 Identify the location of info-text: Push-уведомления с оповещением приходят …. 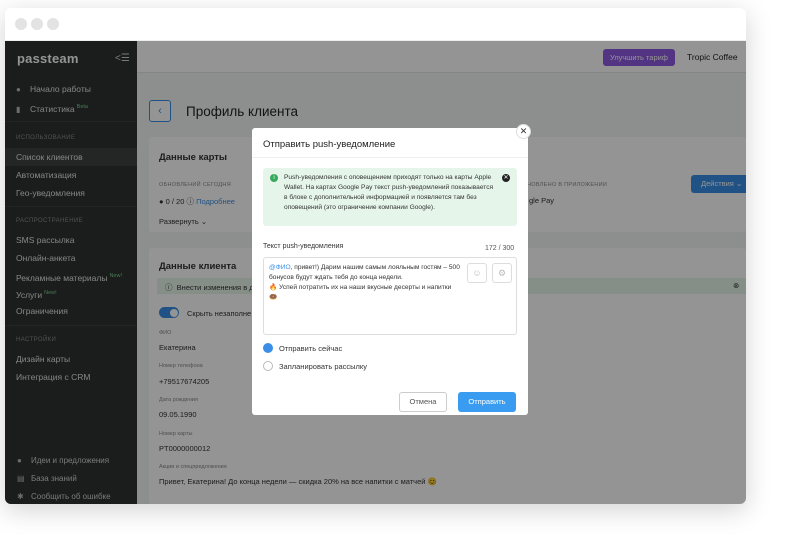
(389, 192).